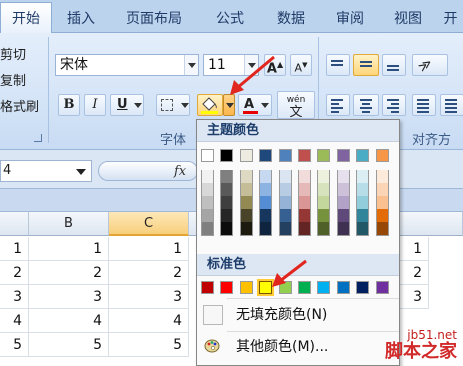 The image size is (463, 366). Describe the element at coordinates (180, 171) in the screenshot. I see `insert-function-icon: fx` at that location.